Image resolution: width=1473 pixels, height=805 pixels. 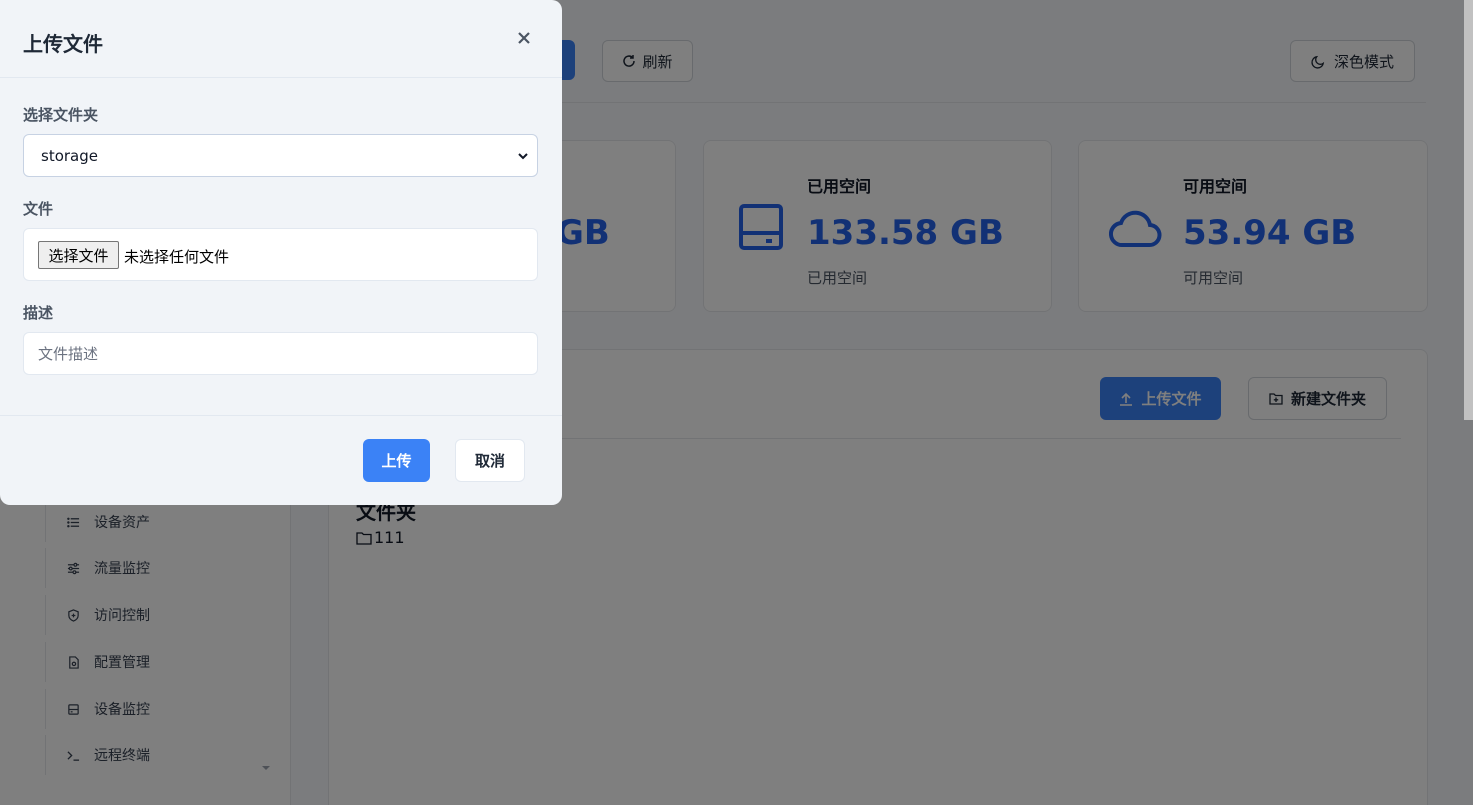 I want to click on cancel-button: 取消, so click(x=490, y=460).